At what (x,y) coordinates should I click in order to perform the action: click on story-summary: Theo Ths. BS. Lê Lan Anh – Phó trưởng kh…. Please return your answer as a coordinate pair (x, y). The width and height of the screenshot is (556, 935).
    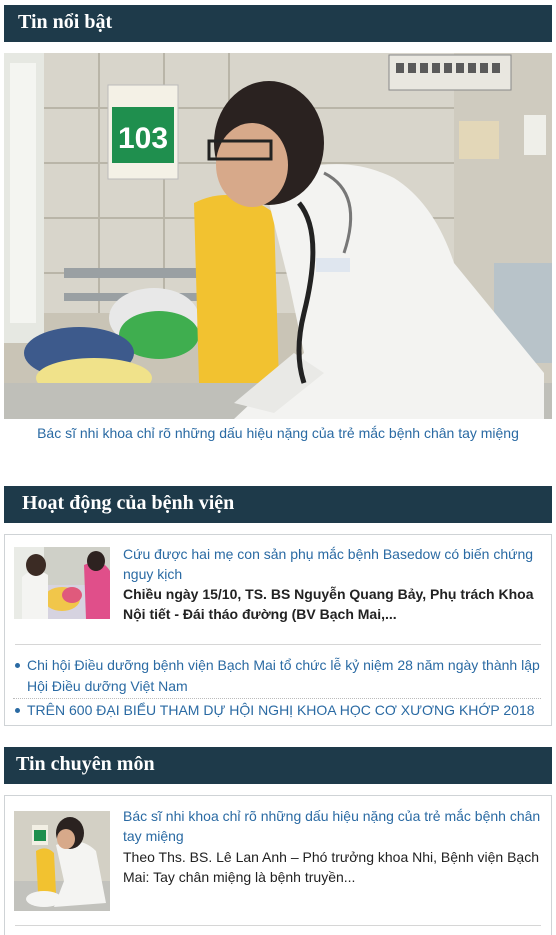
    Looking at the image, I should click on (331, 867).